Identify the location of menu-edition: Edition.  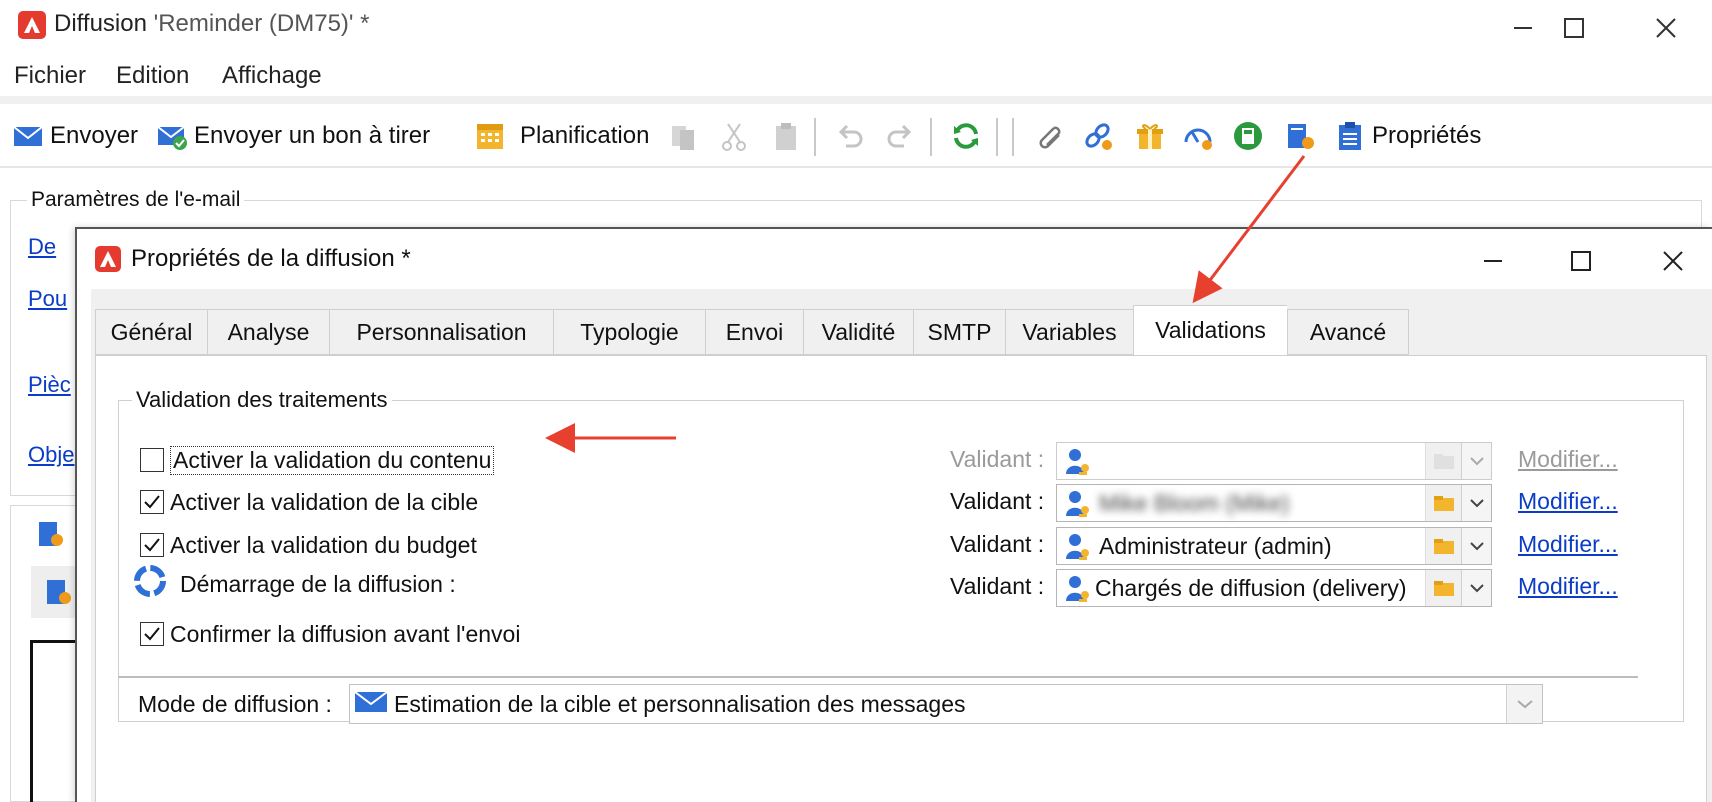
(152, 76).